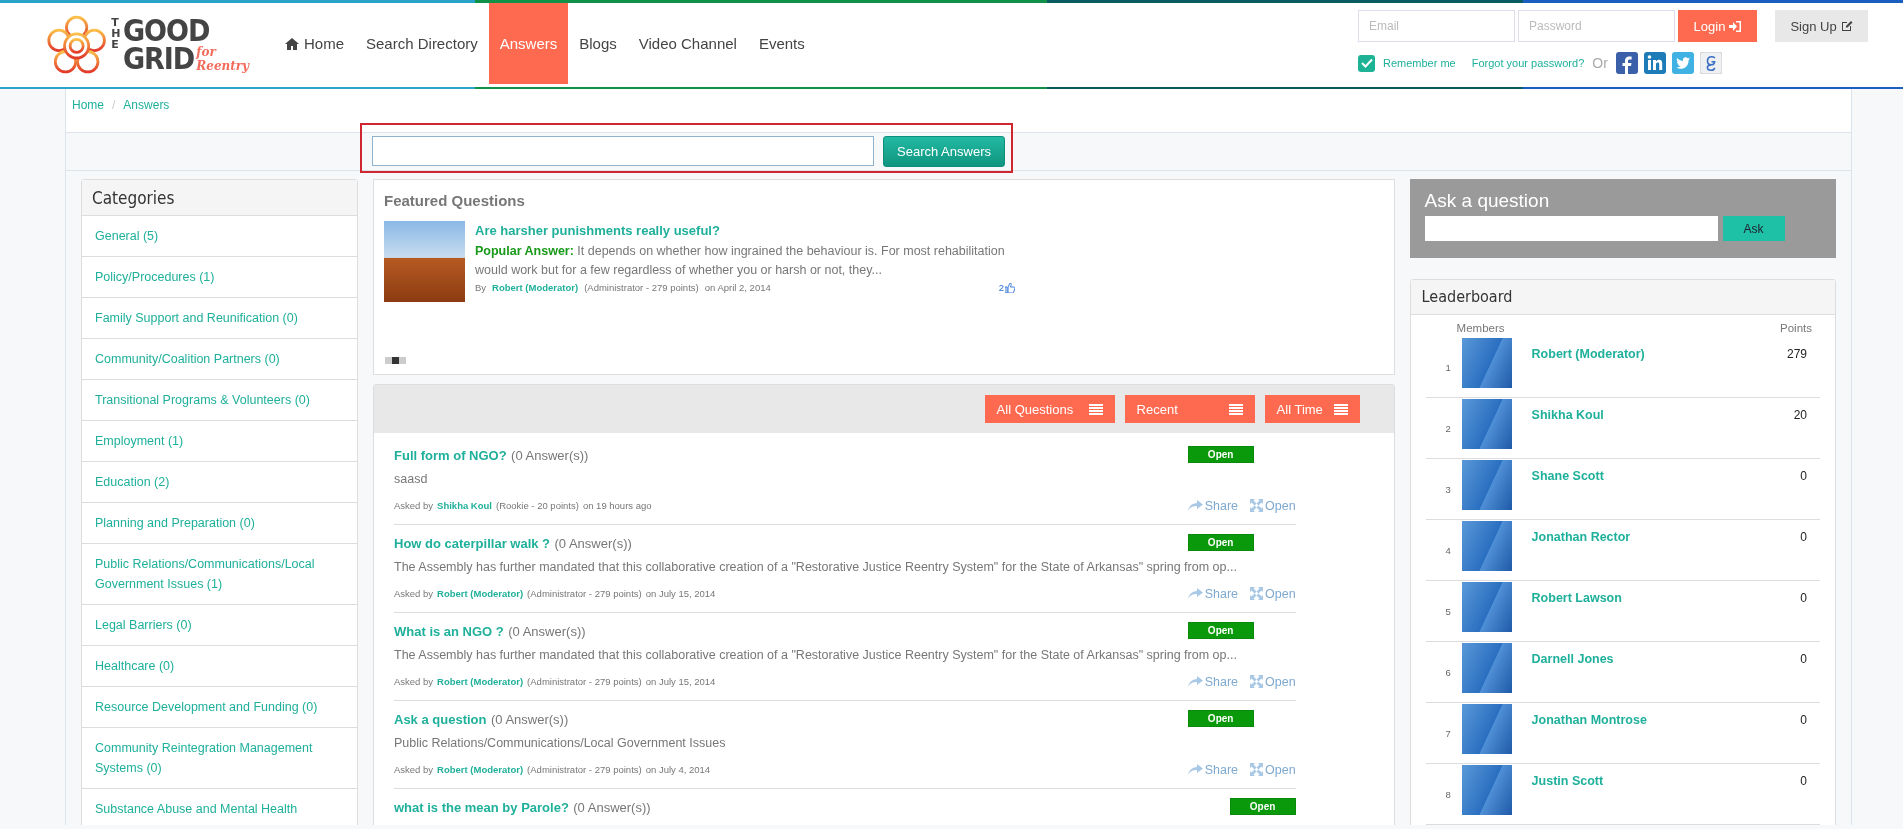 Image resolution: width=1903 pixels, height=829 pixels. What do you see at coordinates (219, 758) in the screenshot?
I see `category-link: Community Reintegration Management Systems (0)` at bounding box center [219, 758].